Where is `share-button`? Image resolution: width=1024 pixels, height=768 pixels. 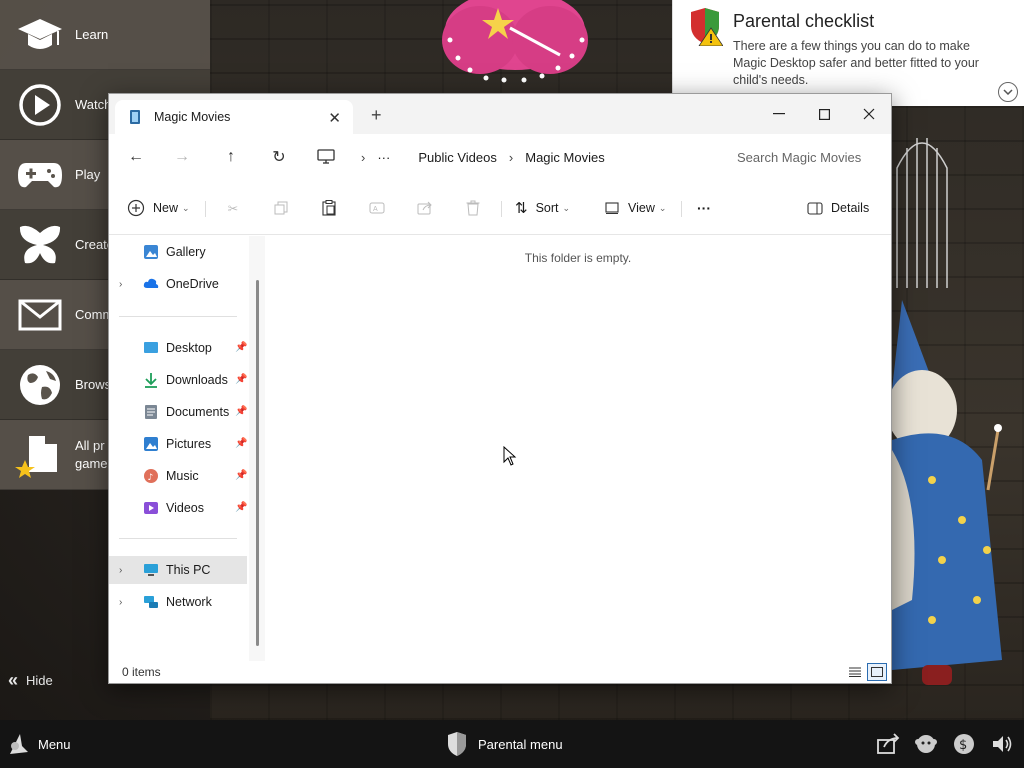
share-button is located at coordinates (425, 208).